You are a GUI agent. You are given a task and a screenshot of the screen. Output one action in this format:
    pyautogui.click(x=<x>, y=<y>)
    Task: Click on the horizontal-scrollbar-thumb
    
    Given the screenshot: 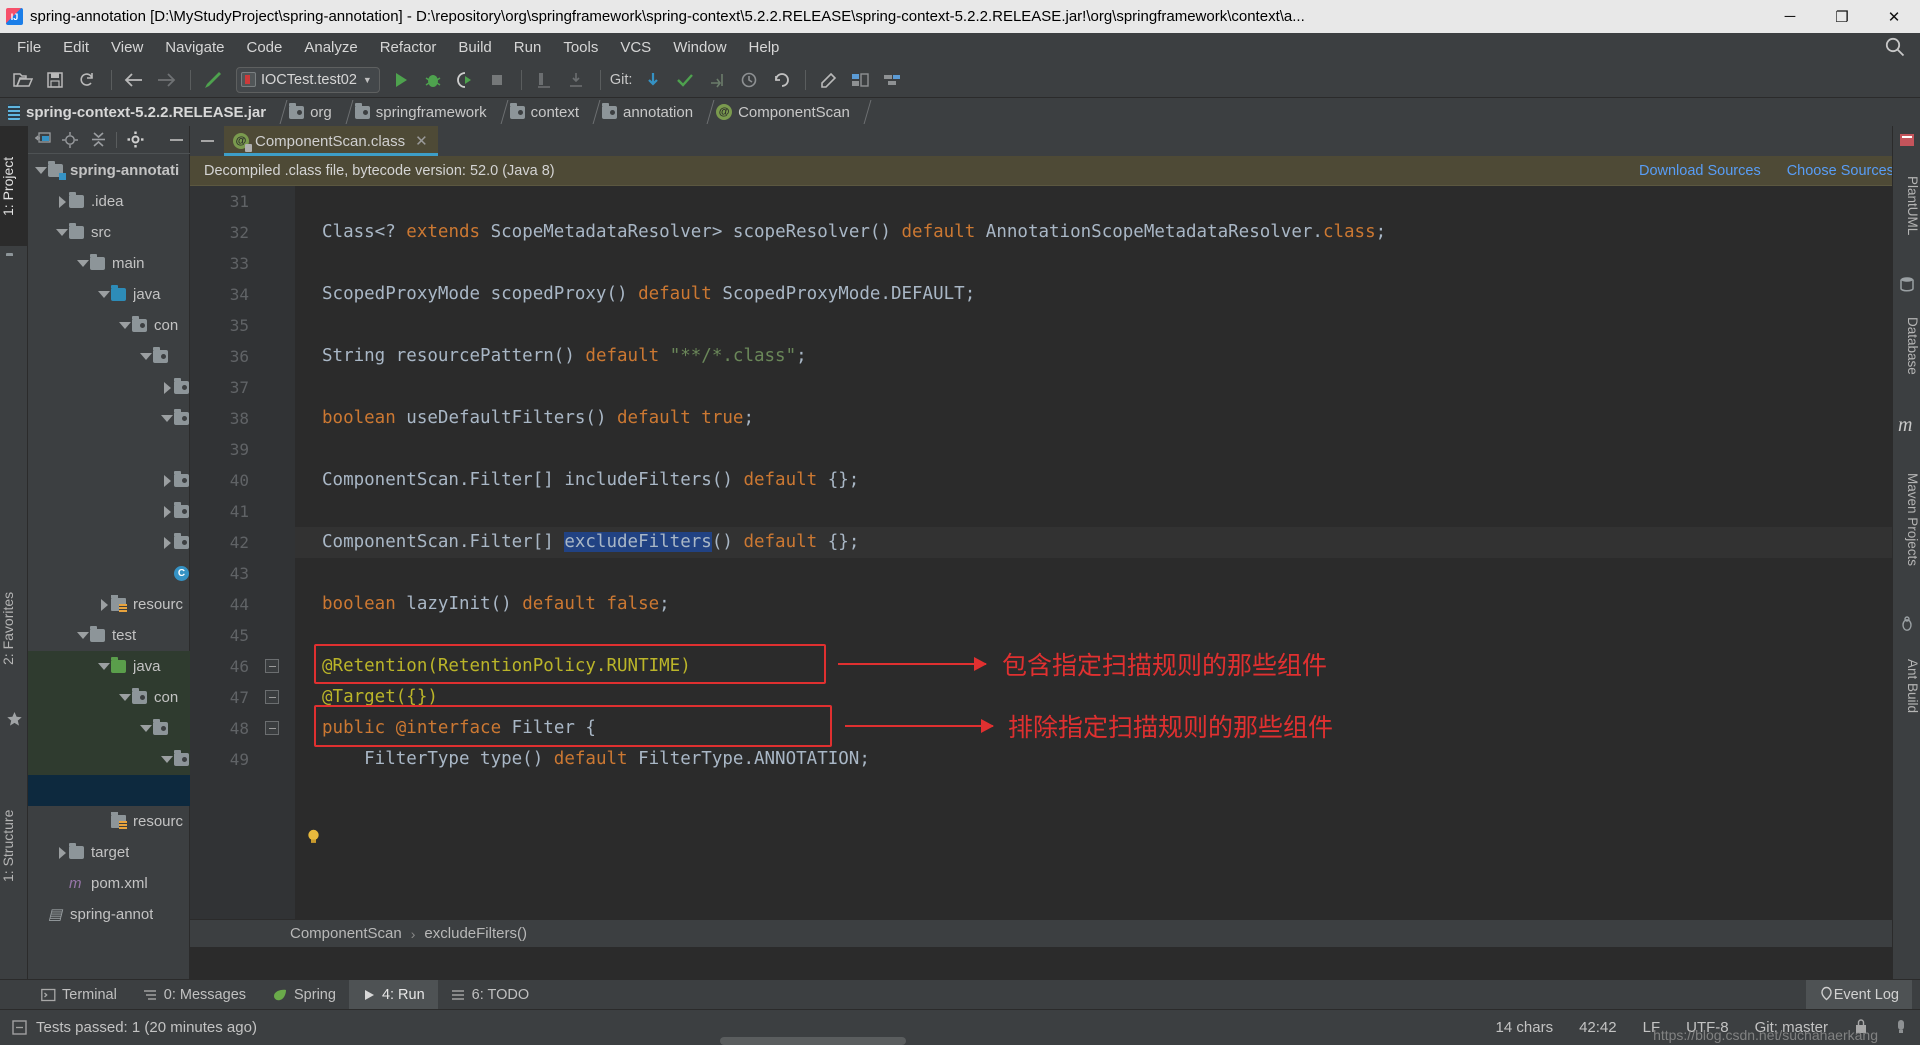 What is the action you would take?
    pyautogui.click(x=813, y=1041)
    